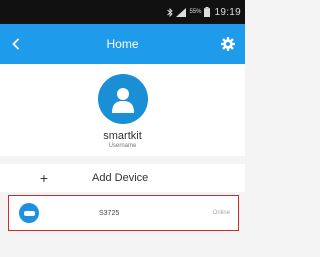 This screenshot has height=257, width=320. I want to click on status-icons: 55%, so click(189, 12).